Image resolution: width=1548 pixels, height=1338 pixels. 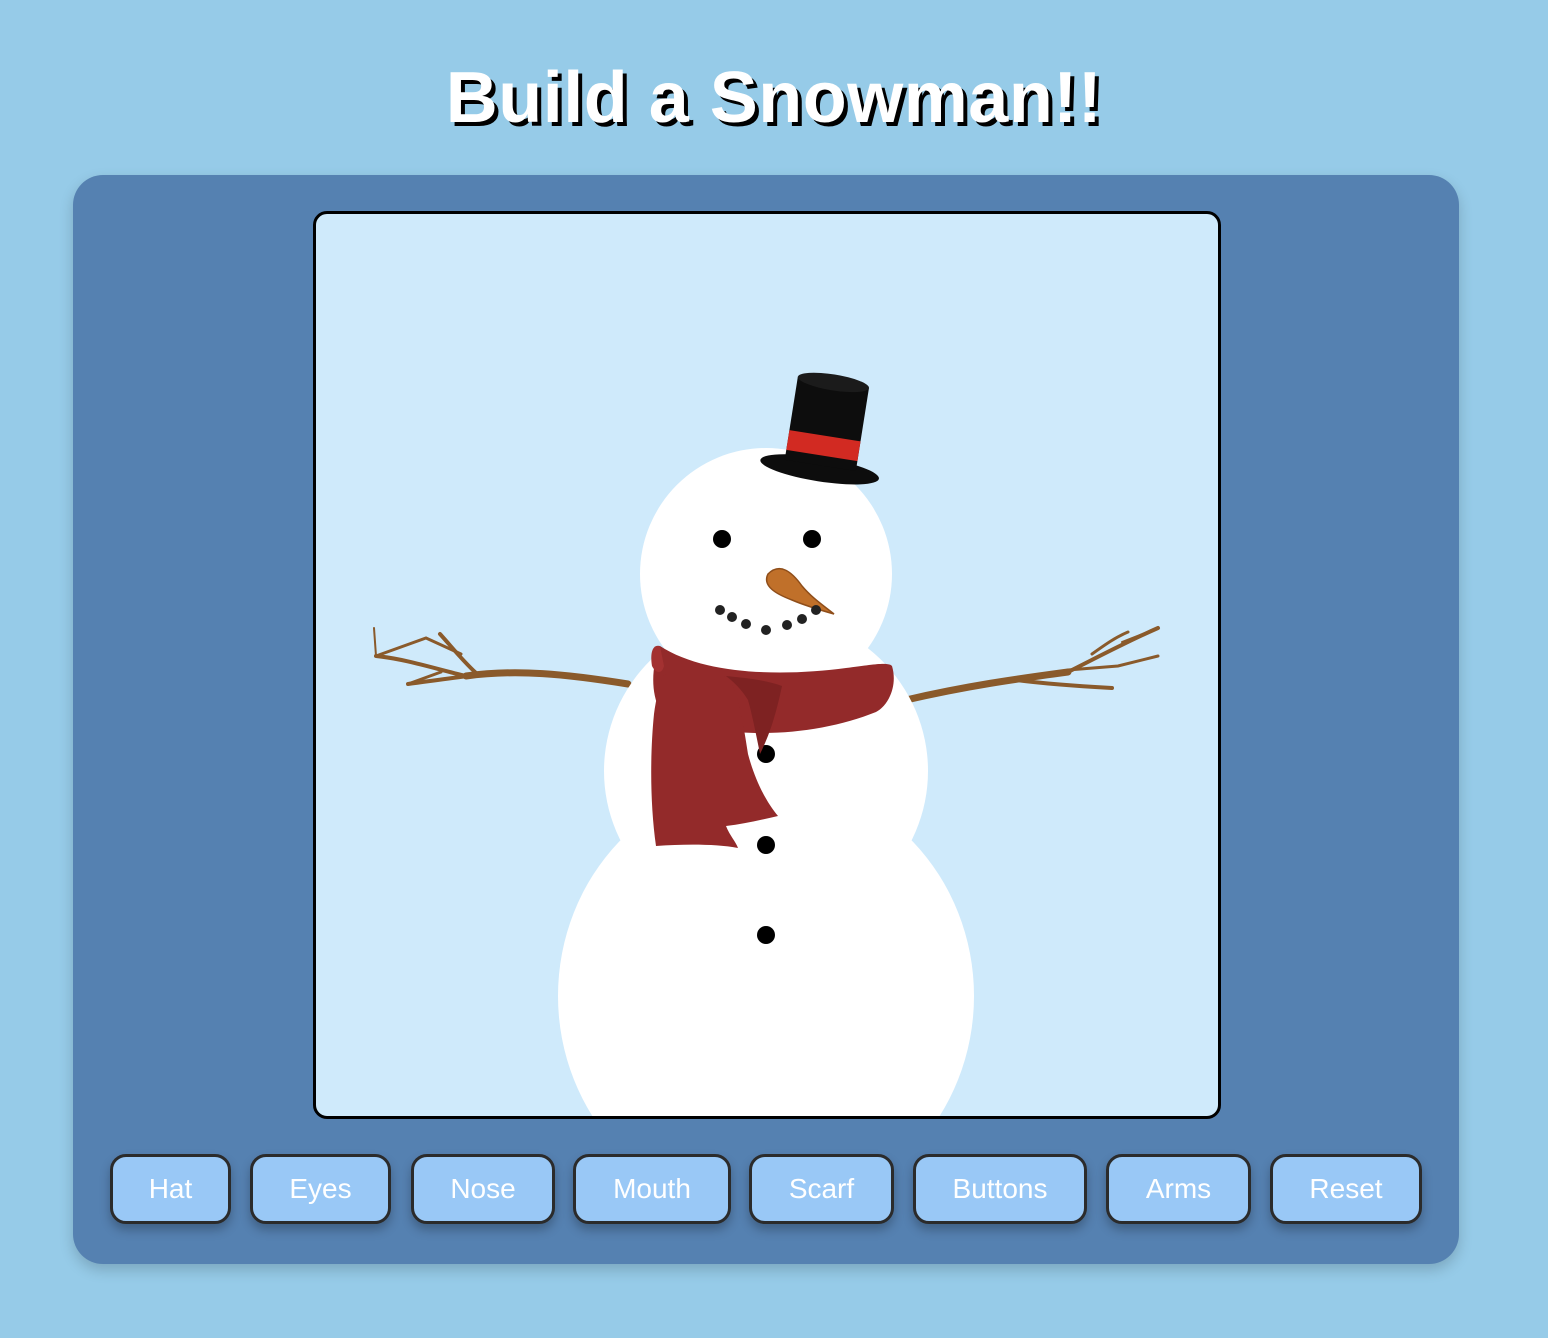 What do you see at coordinates (812, 539) in the screenshot?
I see `right-eye` at bounding box center [812, 539].